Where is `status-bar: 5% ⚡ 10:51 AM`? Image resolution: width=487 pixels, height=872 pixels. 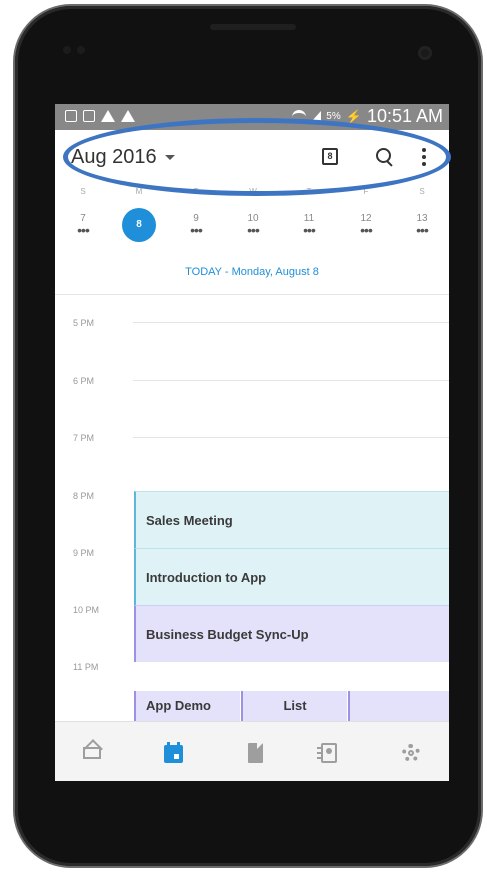
status-bar: 5% ⚡ 10:51 AM is located at coordinates (252, 117).